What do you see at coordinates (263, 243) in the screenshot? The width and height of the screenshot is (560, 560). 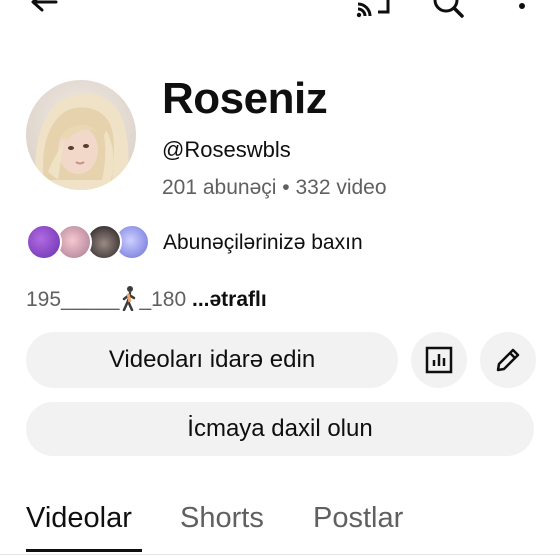 I see `view-subscribers-link: Abunəçilərinizə baxın` at bounding box center [263, 243].